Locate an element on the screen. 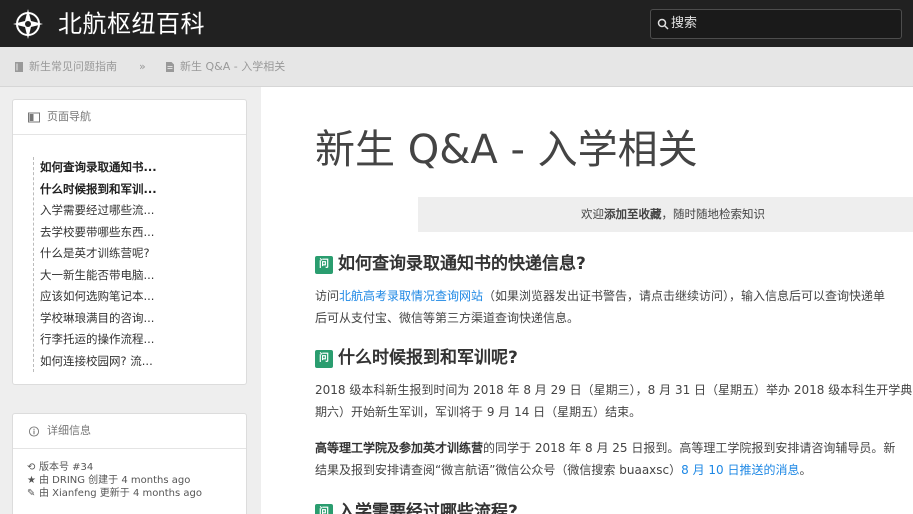  para-text: 访问 is located at coordinates (327, 296).